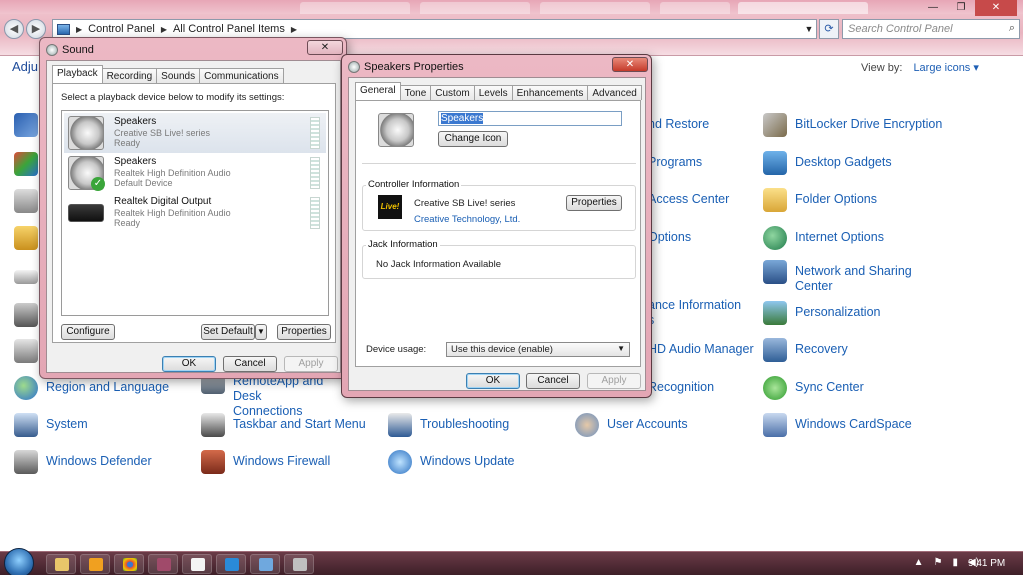 This screenshot has width=1023, height=575. What do you see at coordinates (61, 564) in the screenshot?
I see `taskbar-explorer` at bounding box center [61, 564].